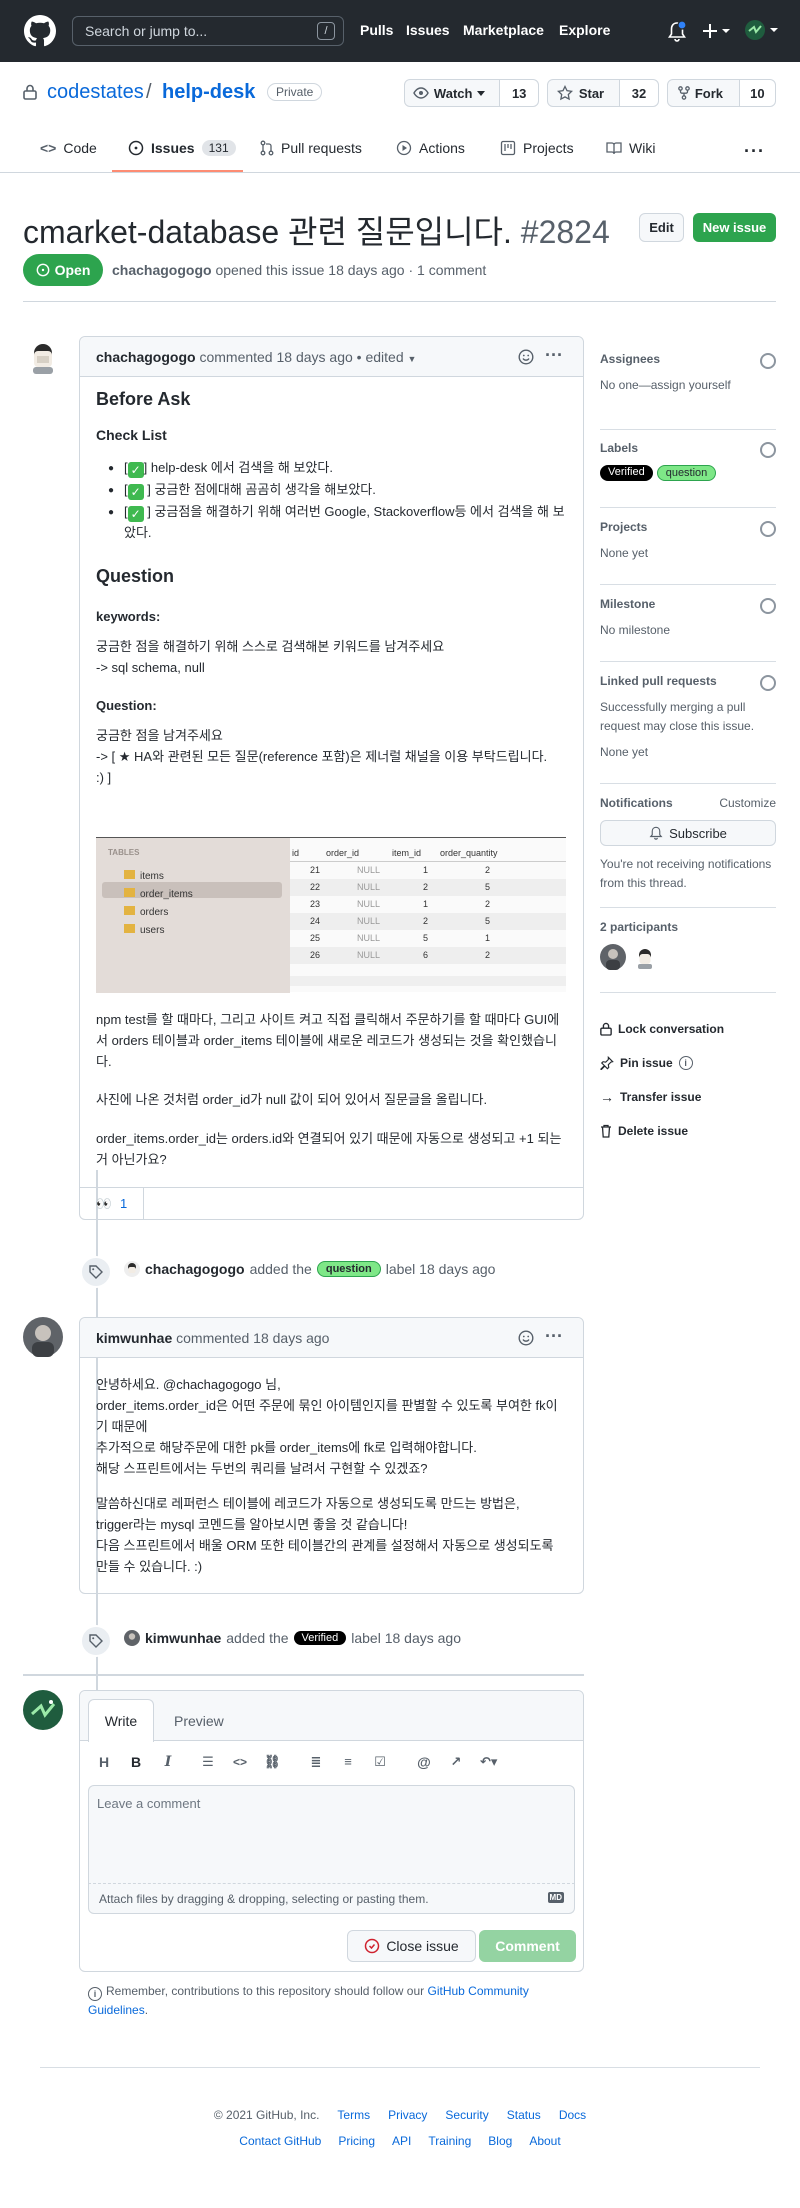  I want to click on star-count: 32, so click(638, 93).